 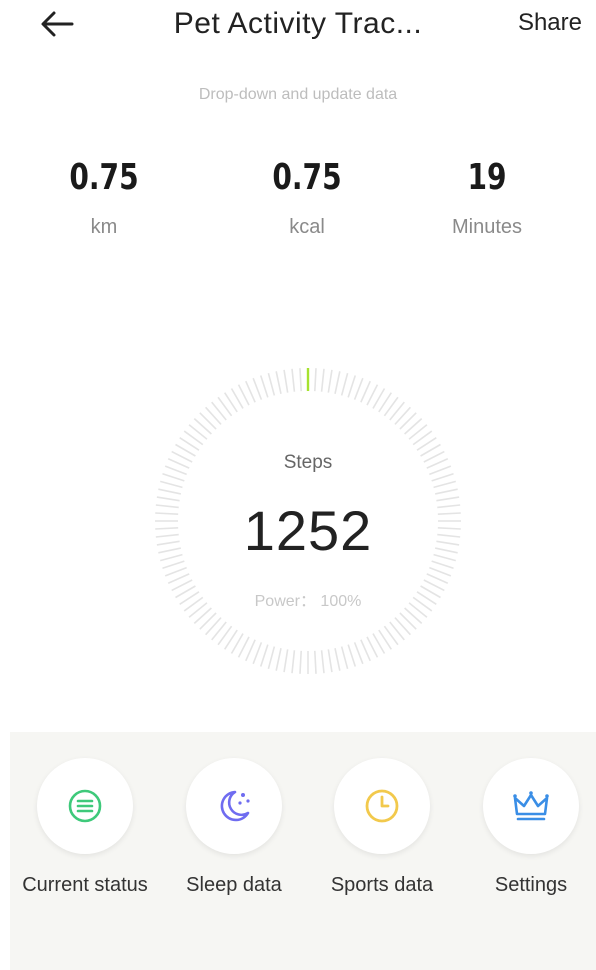 I want to click on back-arrow-icon, so click(x=57, y=24).